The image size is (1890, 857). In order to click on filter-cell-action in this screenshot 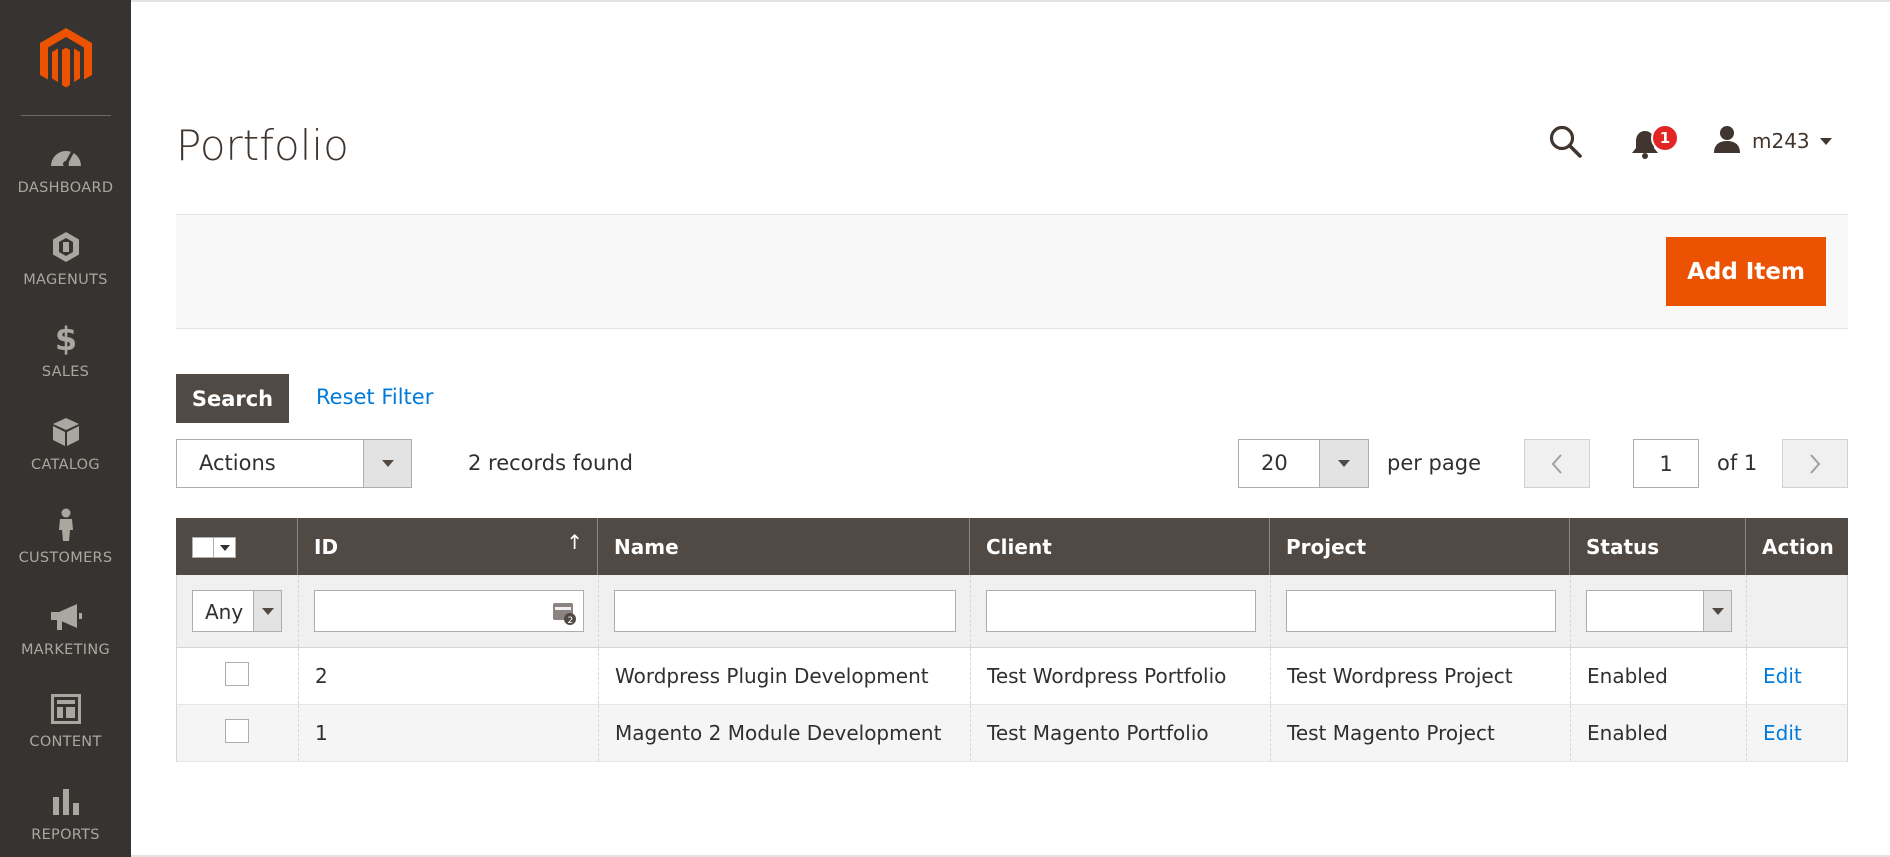, I will do `click(1797, 611)`.